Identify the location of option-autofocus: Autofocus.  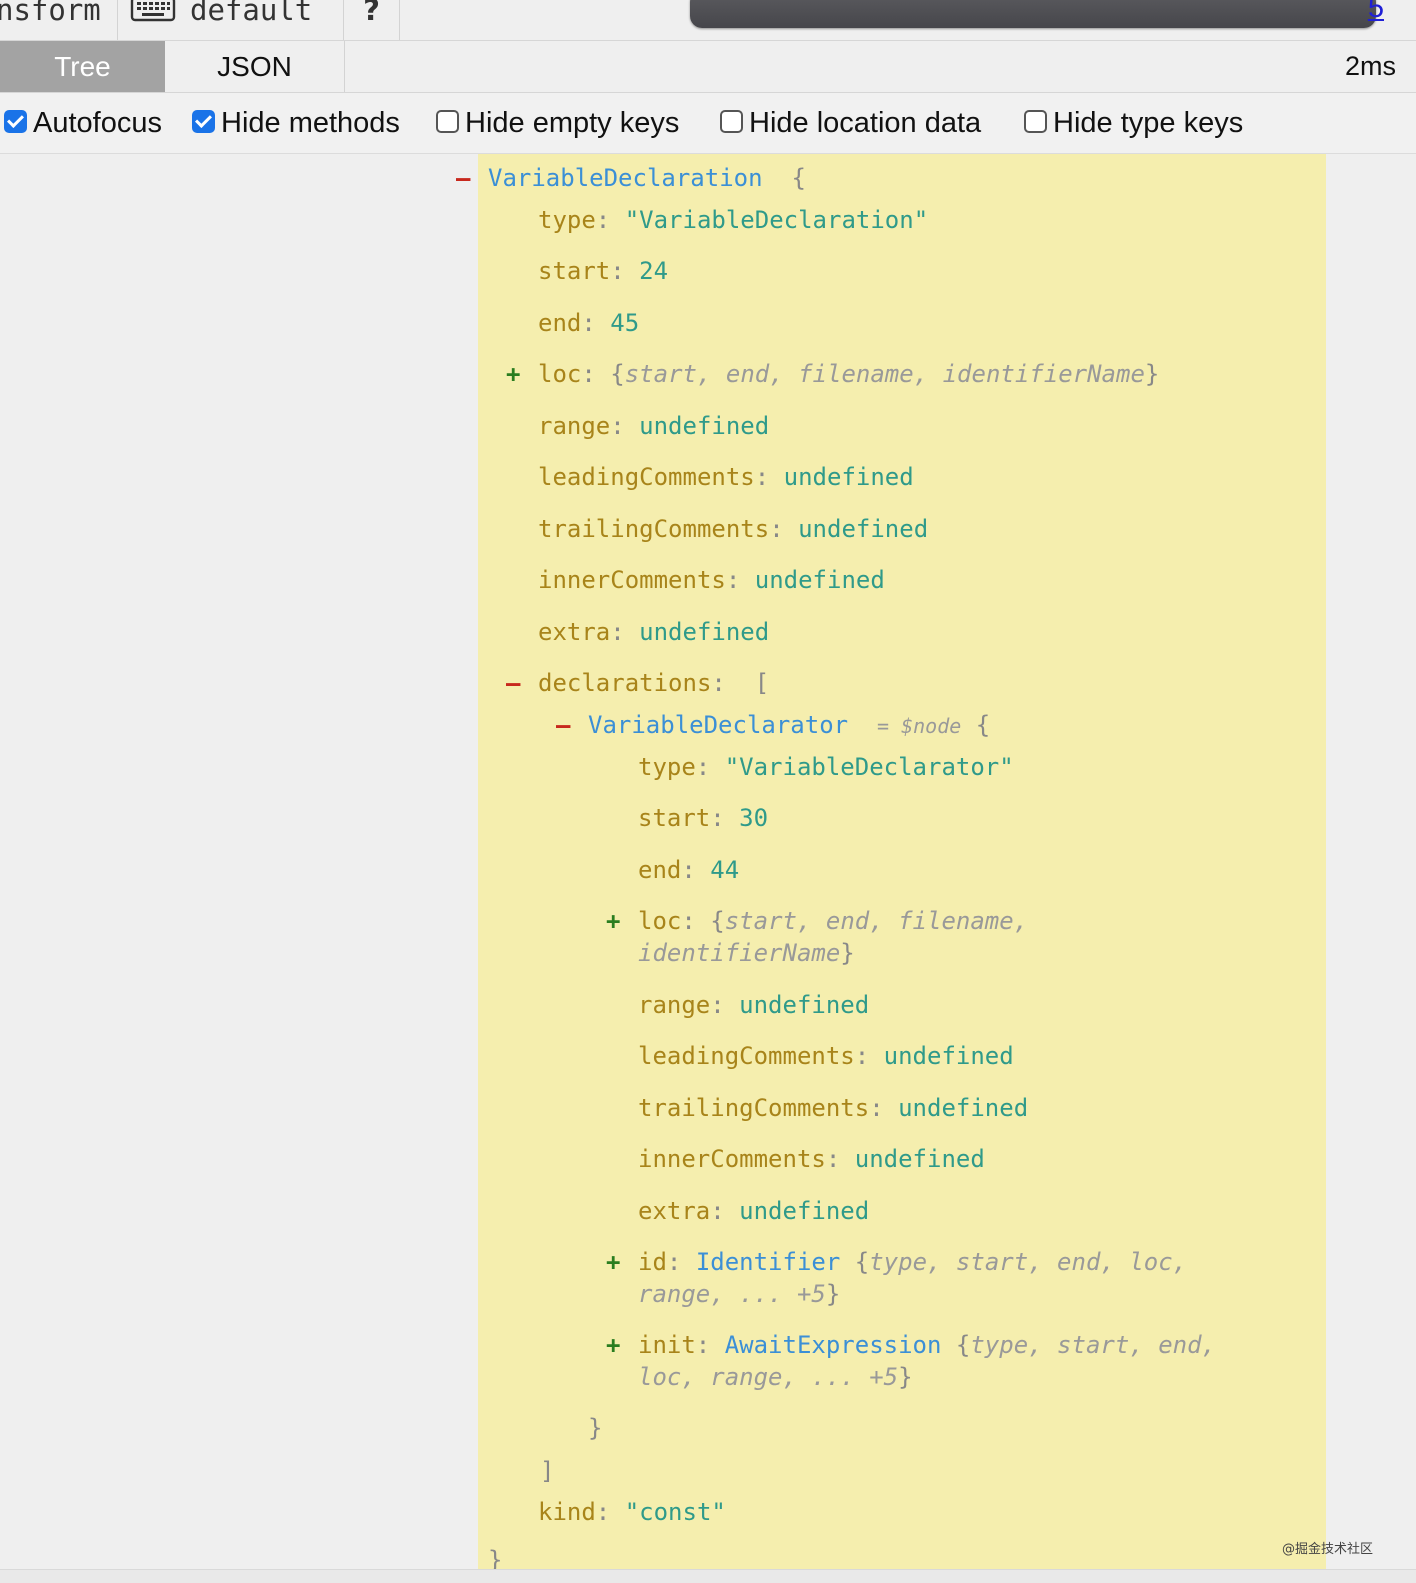
(83, 123).